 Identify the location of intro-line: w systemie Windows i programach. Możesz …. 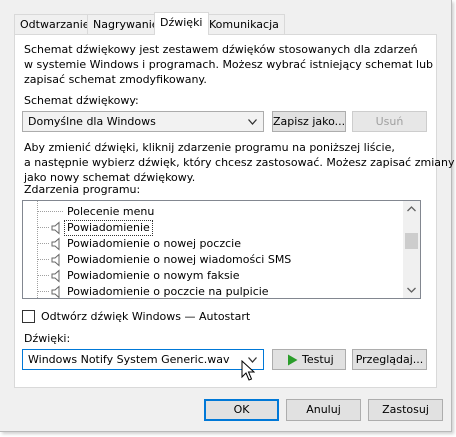
(229, 64).